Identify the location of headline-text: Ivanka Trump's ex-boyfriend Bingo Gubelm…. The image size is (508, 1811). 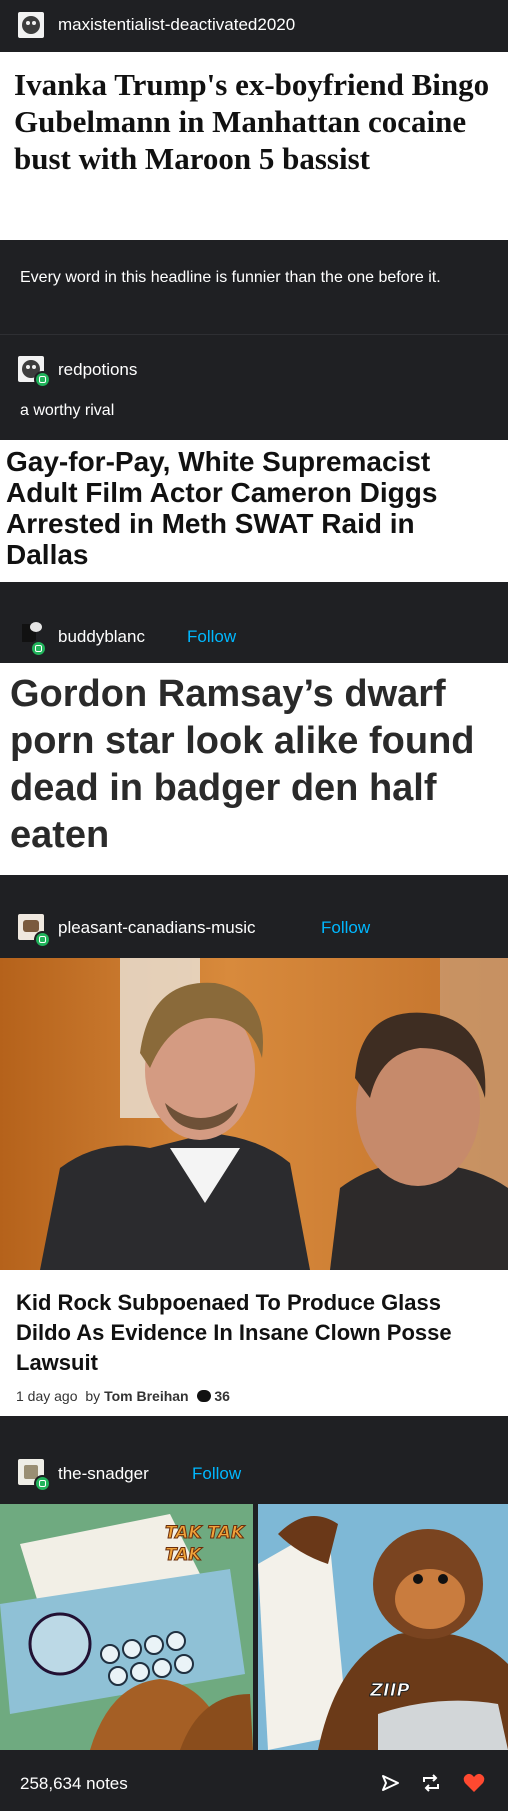
(252, 121).